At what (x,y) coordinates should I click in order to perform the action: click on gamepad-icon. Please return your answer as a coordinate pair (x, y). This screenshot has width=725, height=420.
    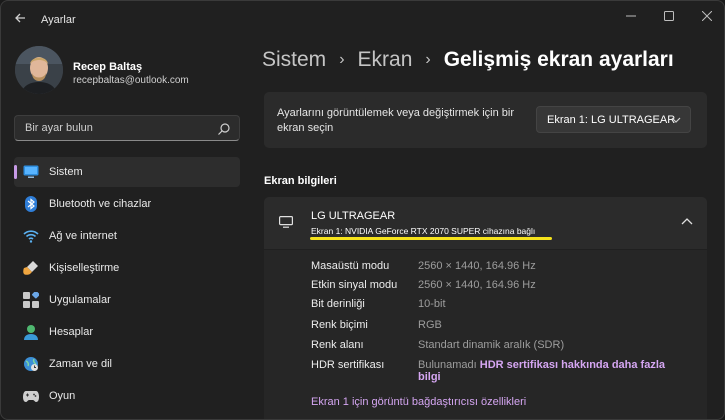
    Looking at the image, I should click on (31, 396).